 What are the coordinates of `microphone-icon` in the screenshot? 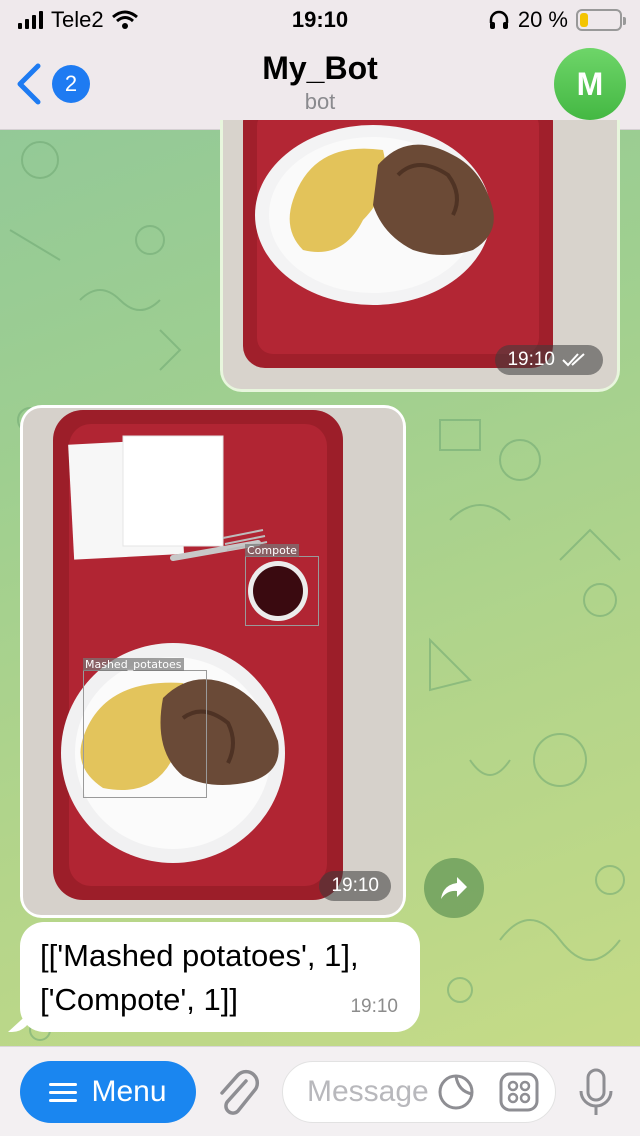 It's located at (596, 1093).